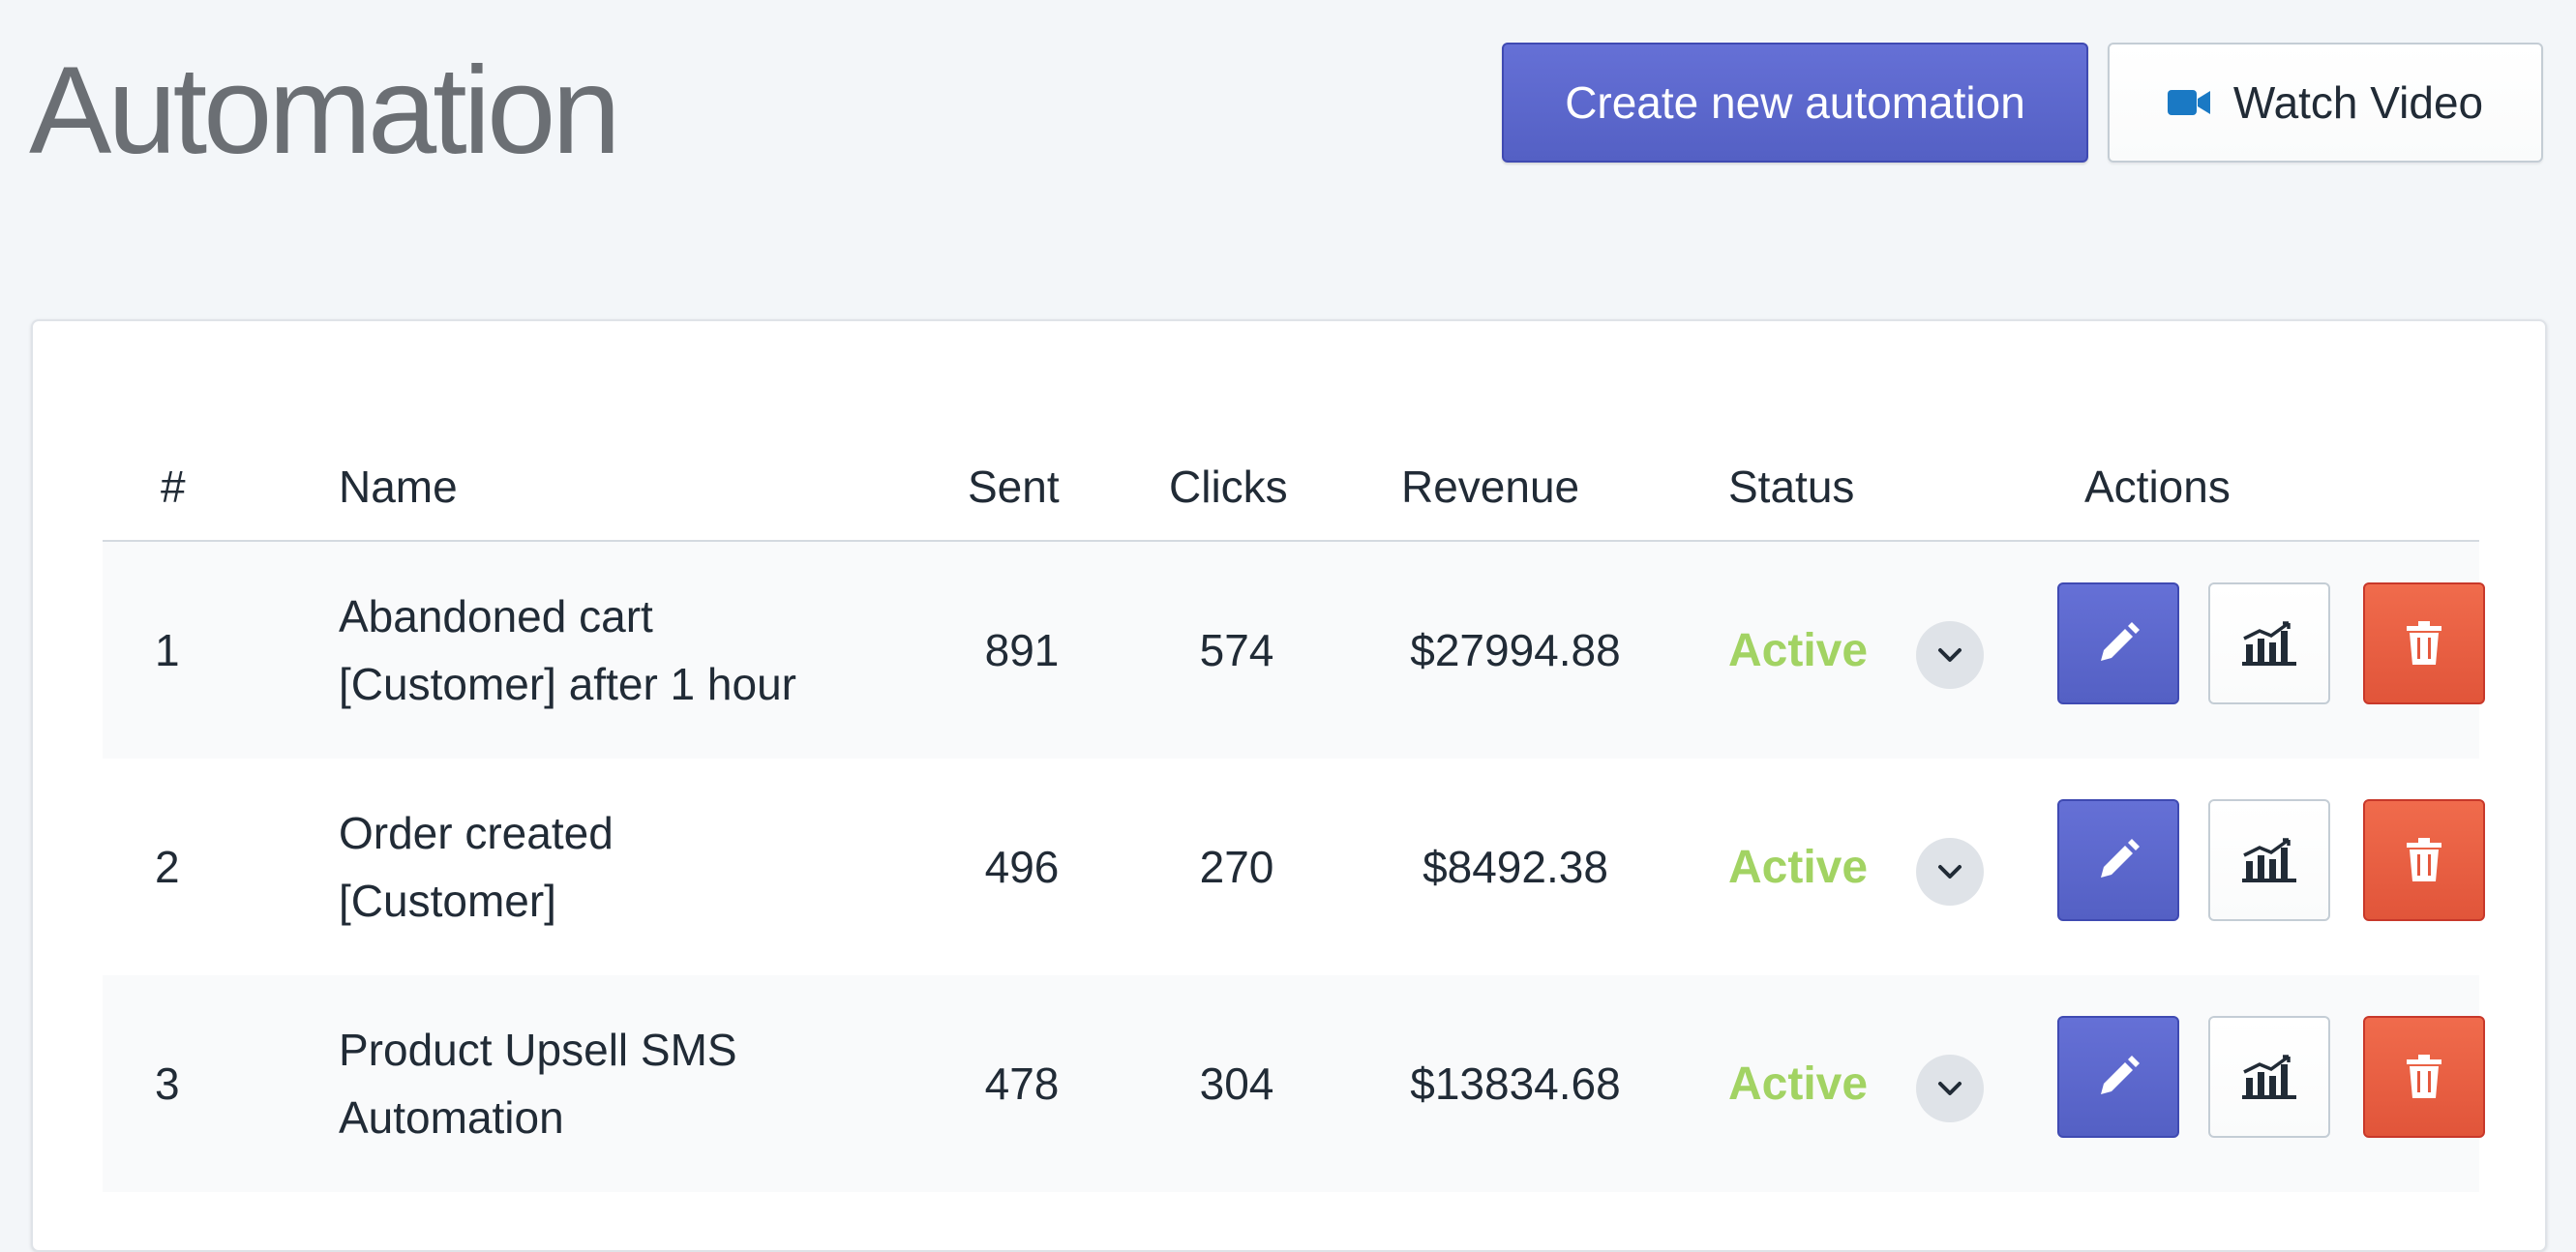 The width and height of the screenshot is (2576, 1252). I want to click on column-header-sent: Sent, so click(1014, 487).